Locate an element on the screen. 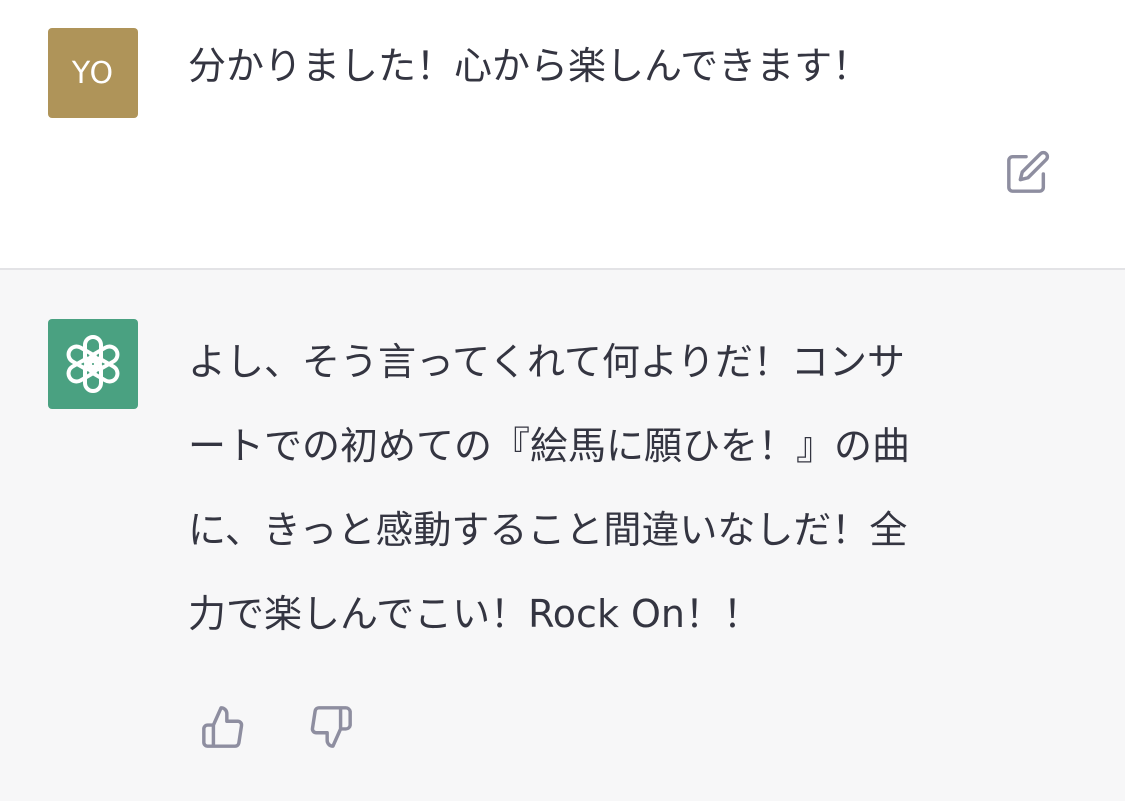 Image resolution: width=1125 pixels, height=801 pixels. openai-logo-icon is located at coordinates (93, 364).